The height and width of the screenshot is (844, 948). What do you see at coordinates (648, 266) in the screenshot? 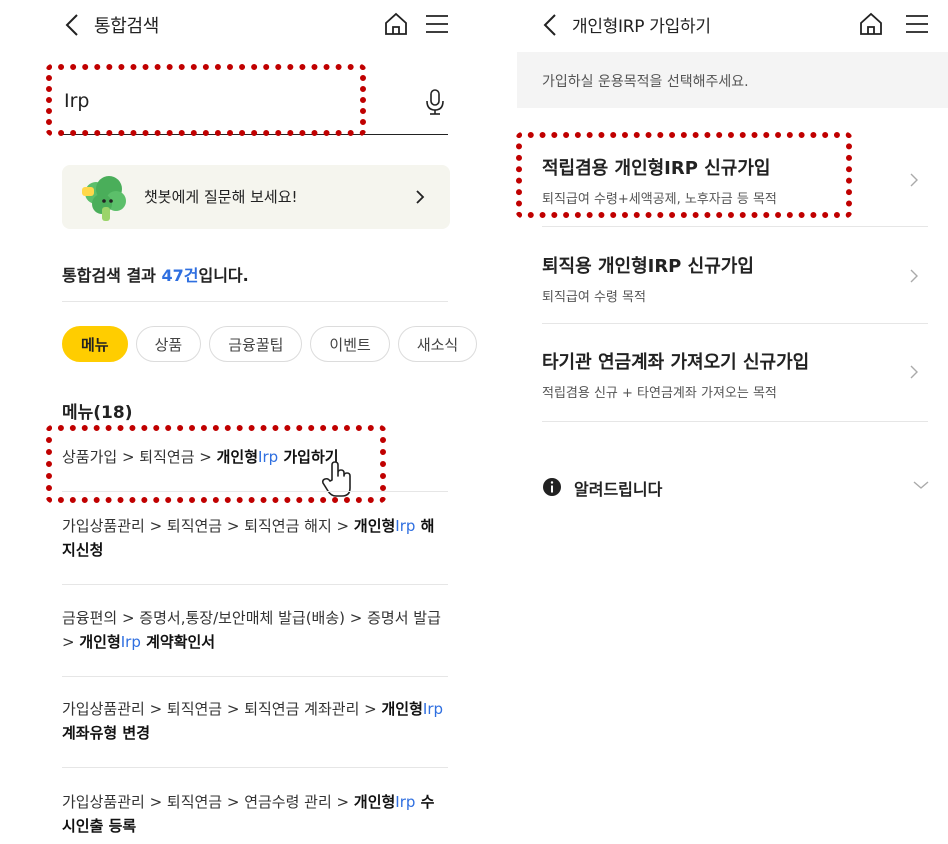
I see `option-title: 퇴직용 개인형IRP 신규가입` at bounding box center [648, 266].